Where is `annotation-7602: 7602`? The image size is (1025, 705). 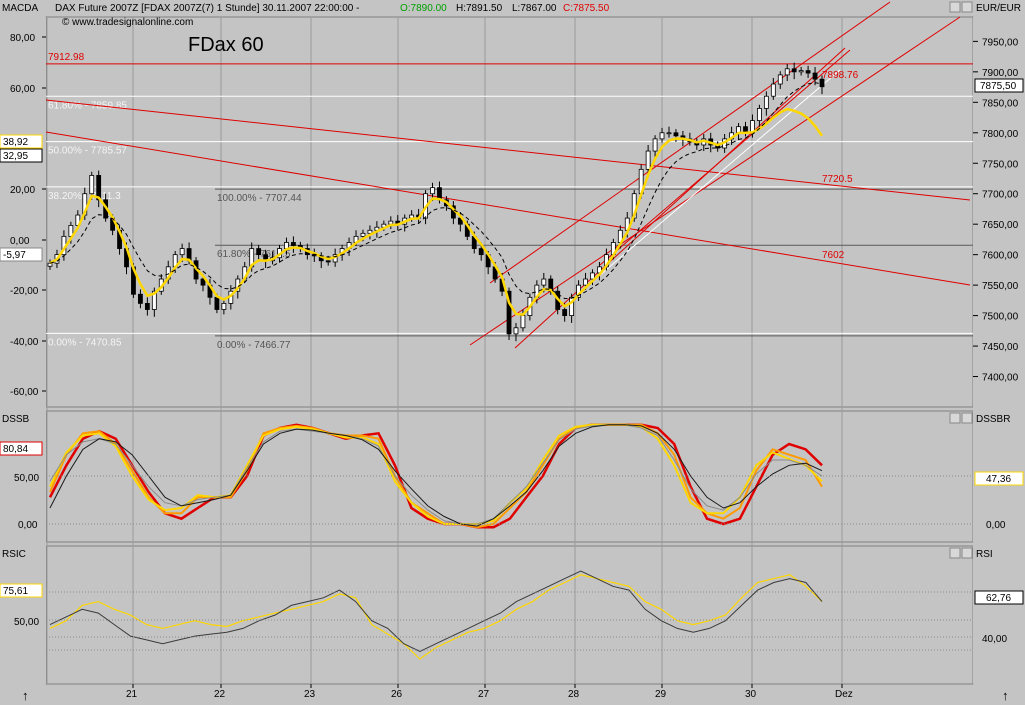
annotation-7602: 7602 is located at coordinates (833, 255).